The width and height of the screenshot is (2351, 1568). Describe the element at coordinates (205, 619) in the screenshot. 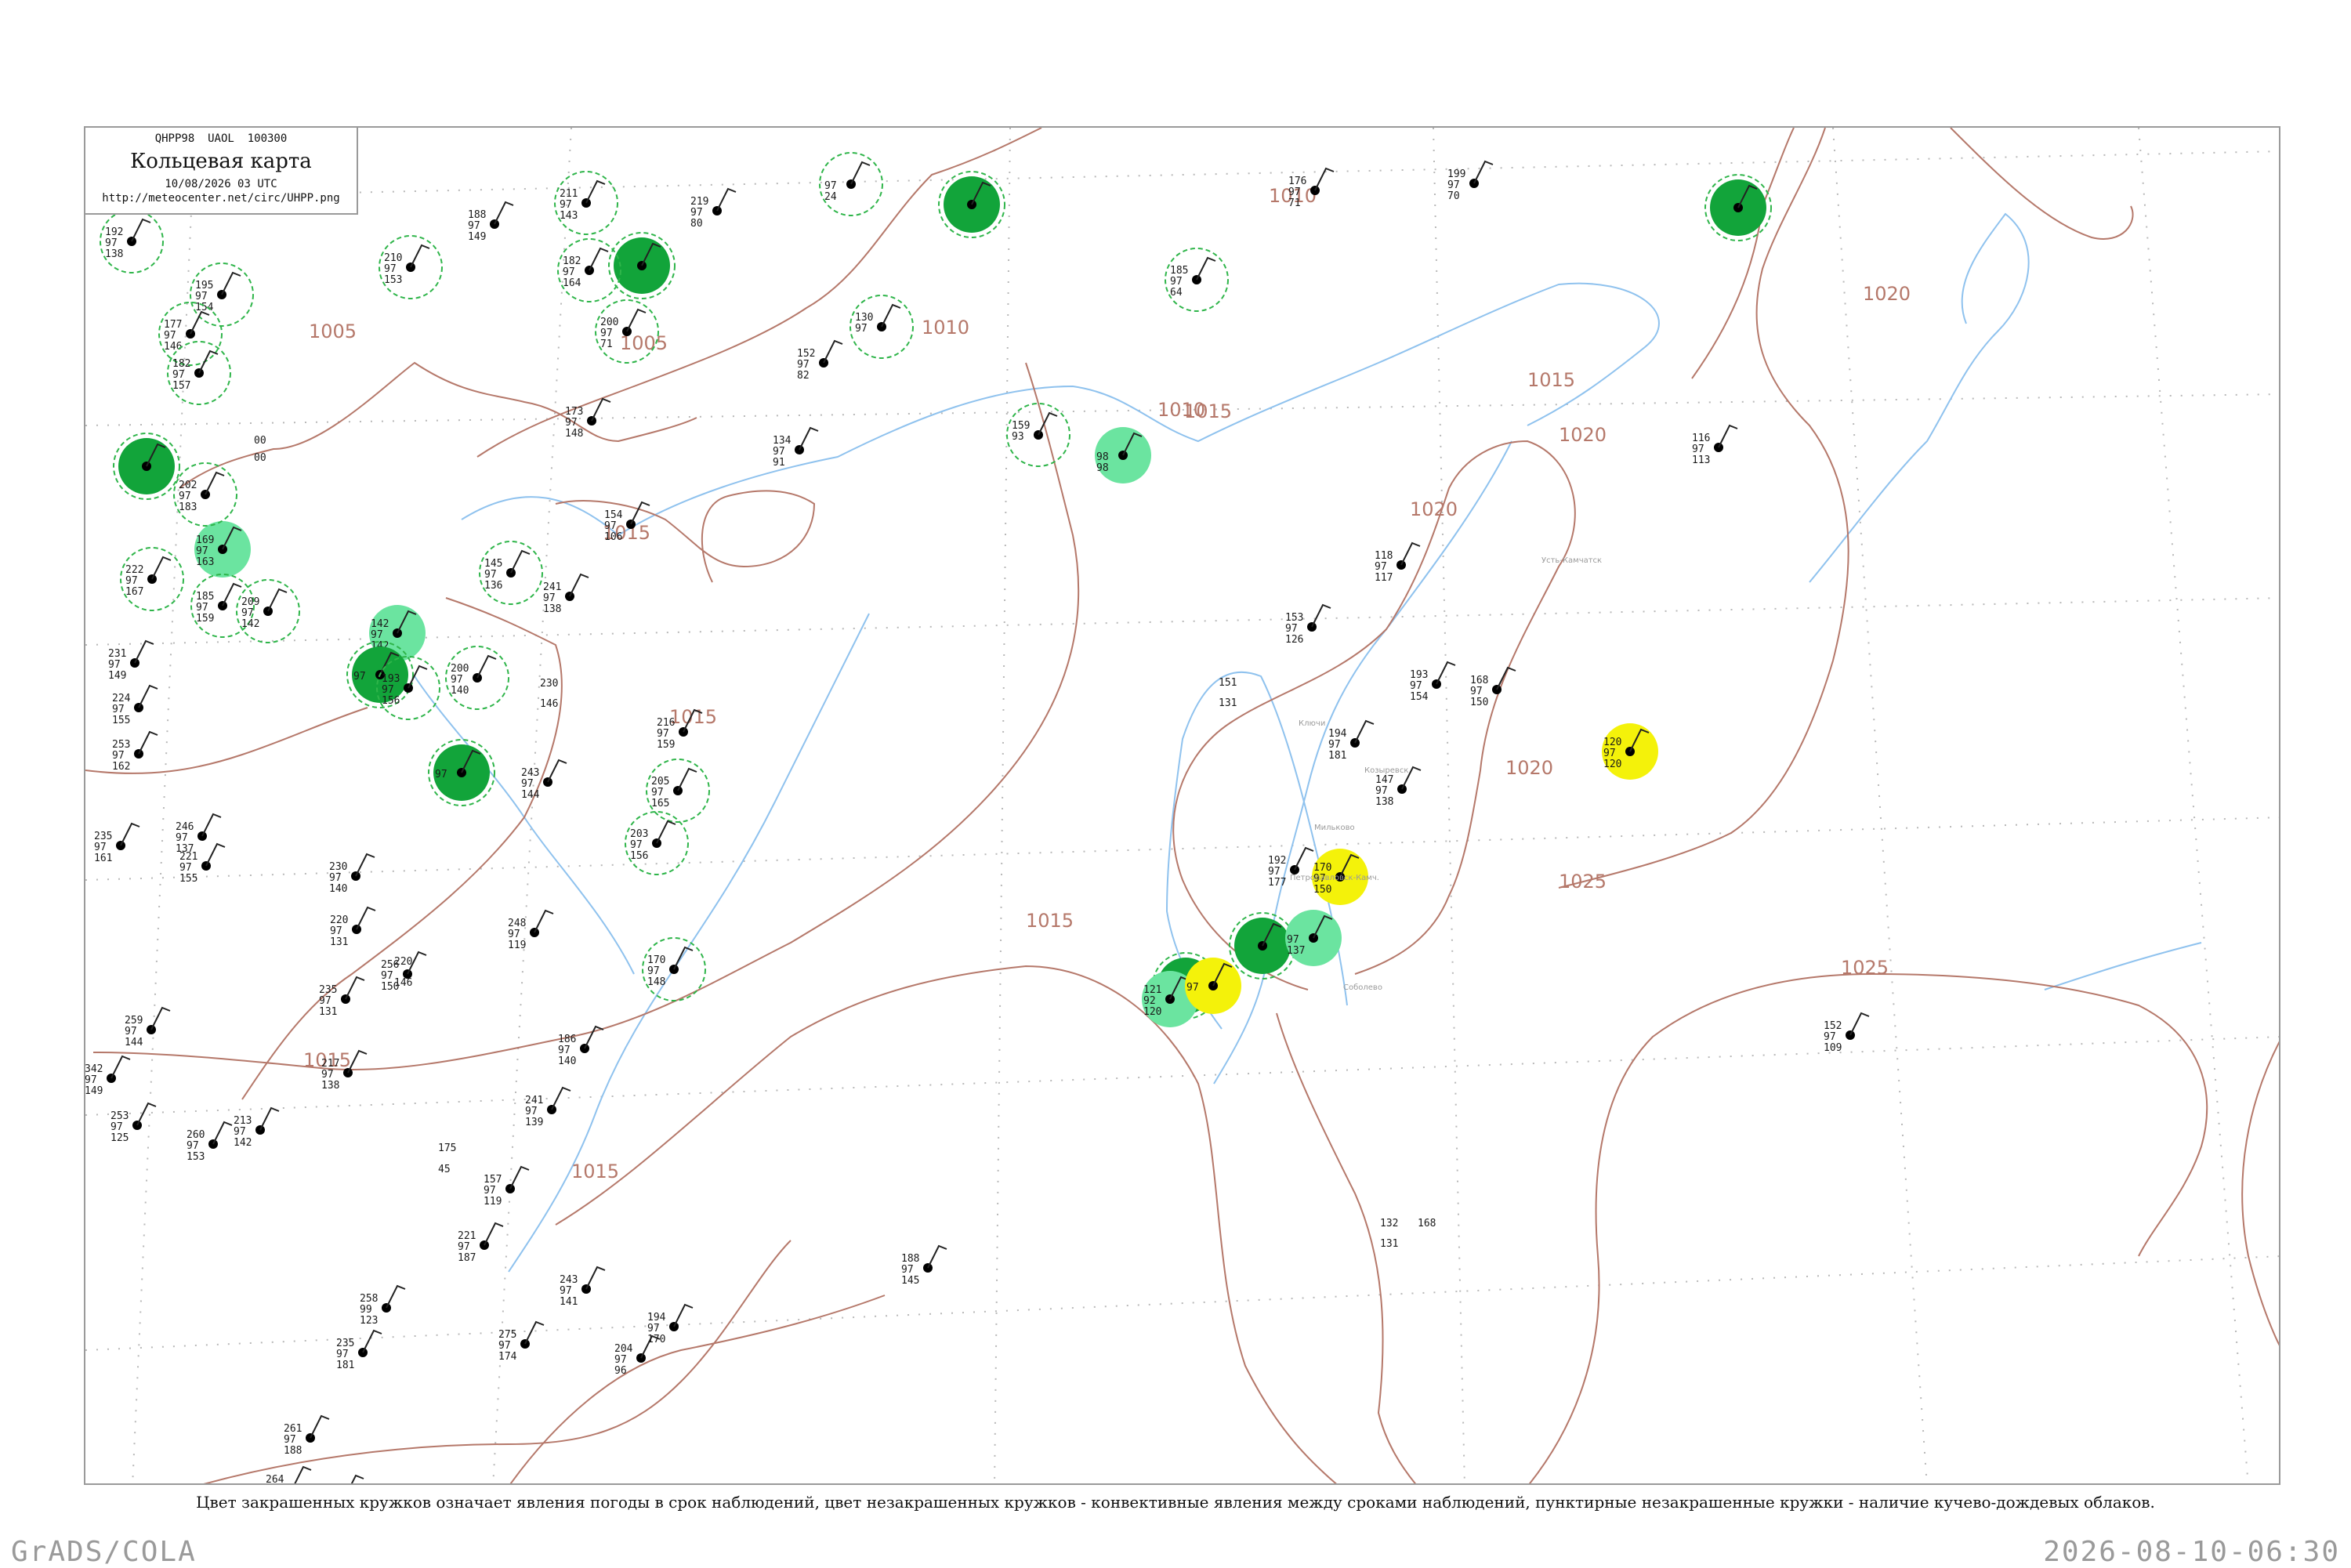

I see `station-value: 159` at that location.